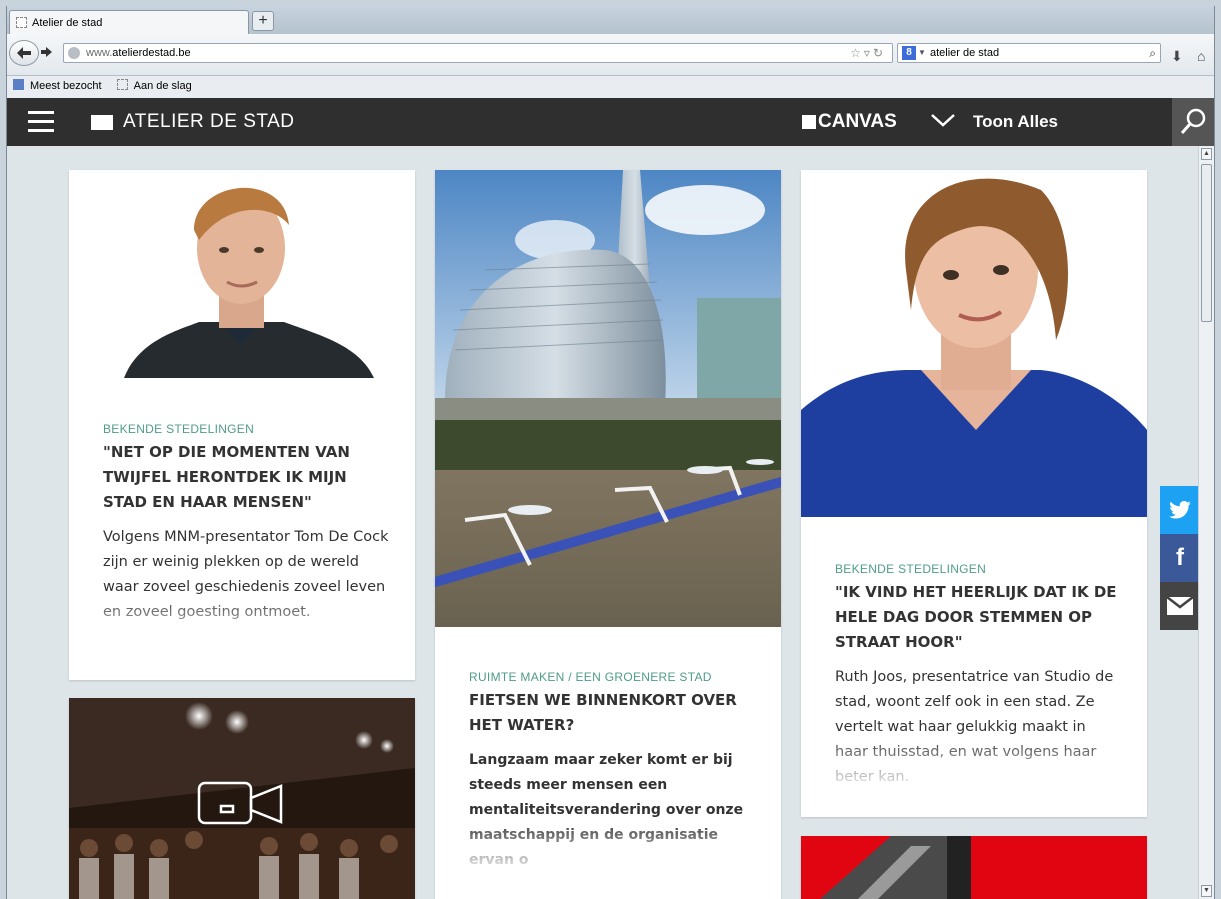  I want to click on bookmark-folder-icon, so click(18, 84).